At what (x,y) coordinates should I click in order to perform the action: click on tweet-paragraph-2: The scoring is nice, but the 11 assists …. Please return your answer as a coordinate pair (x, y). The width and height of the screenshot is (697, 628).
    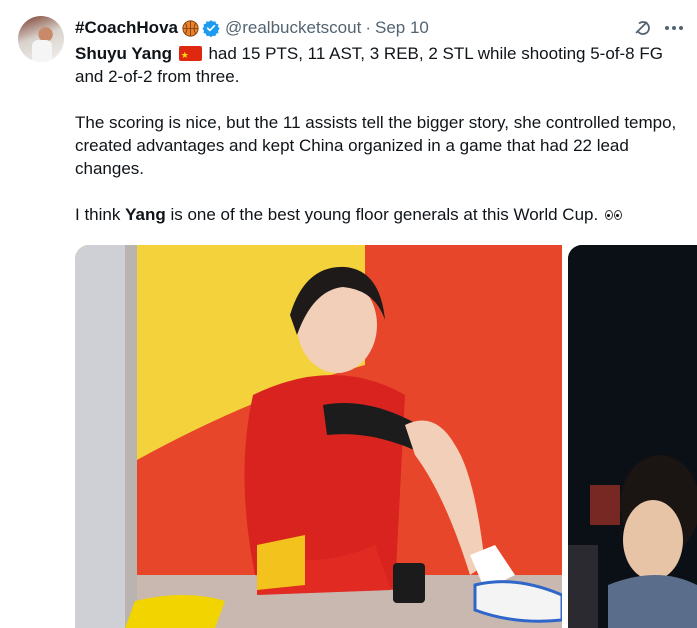
    Looking at the image, I should click on (376, 145).